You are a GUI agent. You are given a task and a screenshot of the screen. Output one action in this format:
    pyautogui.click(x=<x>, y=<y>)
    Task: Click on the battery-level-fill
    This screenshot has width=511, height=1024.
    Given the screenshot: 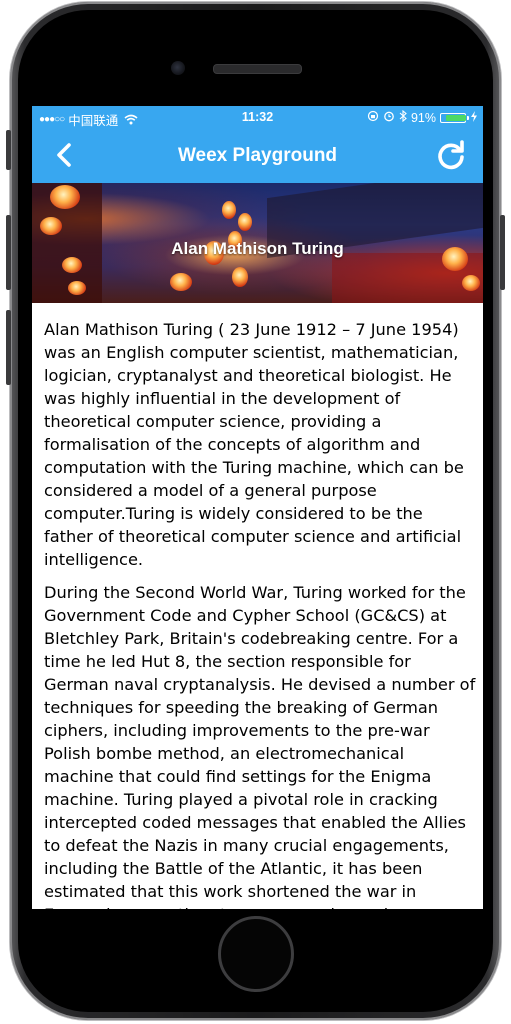 What is the action you would take?
    pyautogui.click(x=456, y=117)
    